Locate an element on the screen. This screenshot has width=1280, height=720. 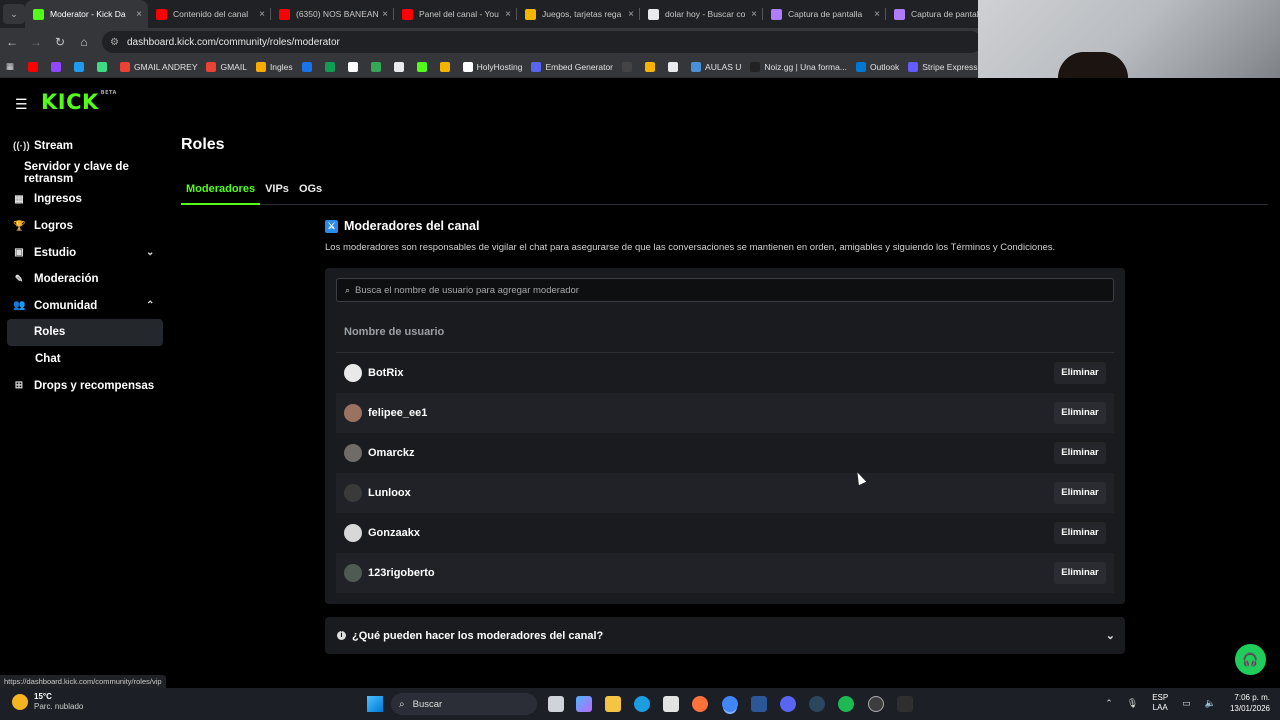
forward-icon: → is located at coordinates (36, 42).